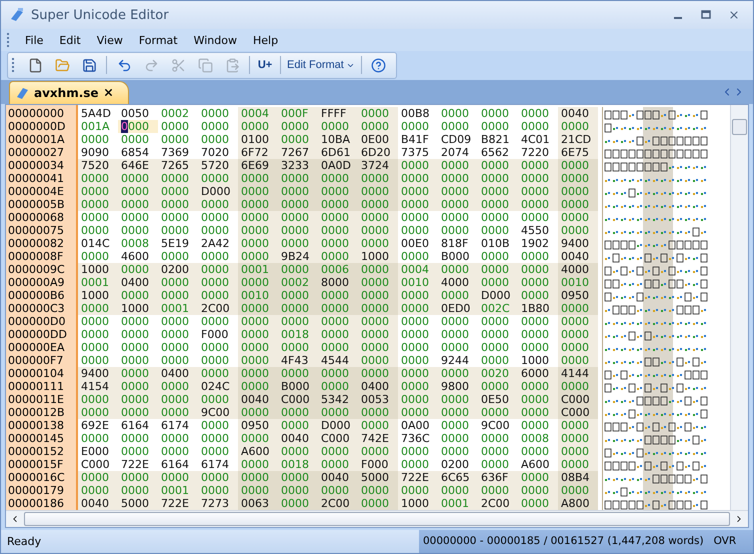 The image size is (754, 554). What do you see at coordinates (36, 152) in the screenshot?
I see `offset-cell-text: 00000027` at bounding box center [36, 152].